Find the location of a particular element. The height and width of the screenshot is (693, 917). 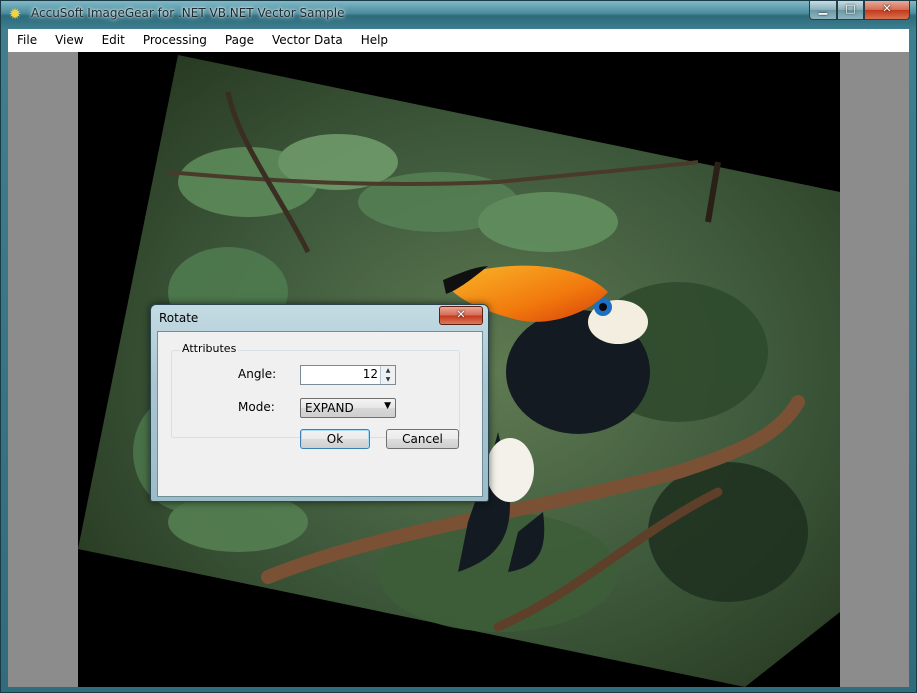

minimize-button: ▁ is located at coordinates (823, 10).